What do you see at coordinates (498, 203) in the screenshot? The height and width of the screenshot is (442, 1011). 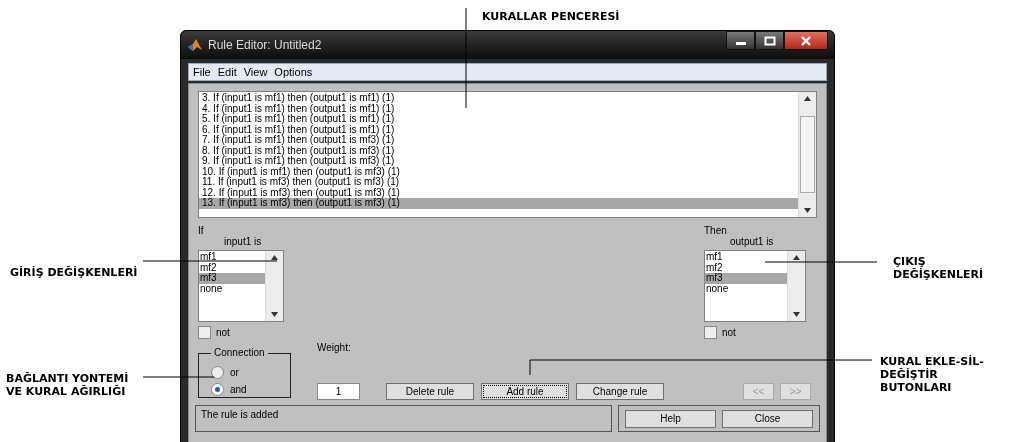 I see `rule-item: 13. If (input1 is mf3) then (output1 is mf3) (1)` at bounding box center [498, 203].